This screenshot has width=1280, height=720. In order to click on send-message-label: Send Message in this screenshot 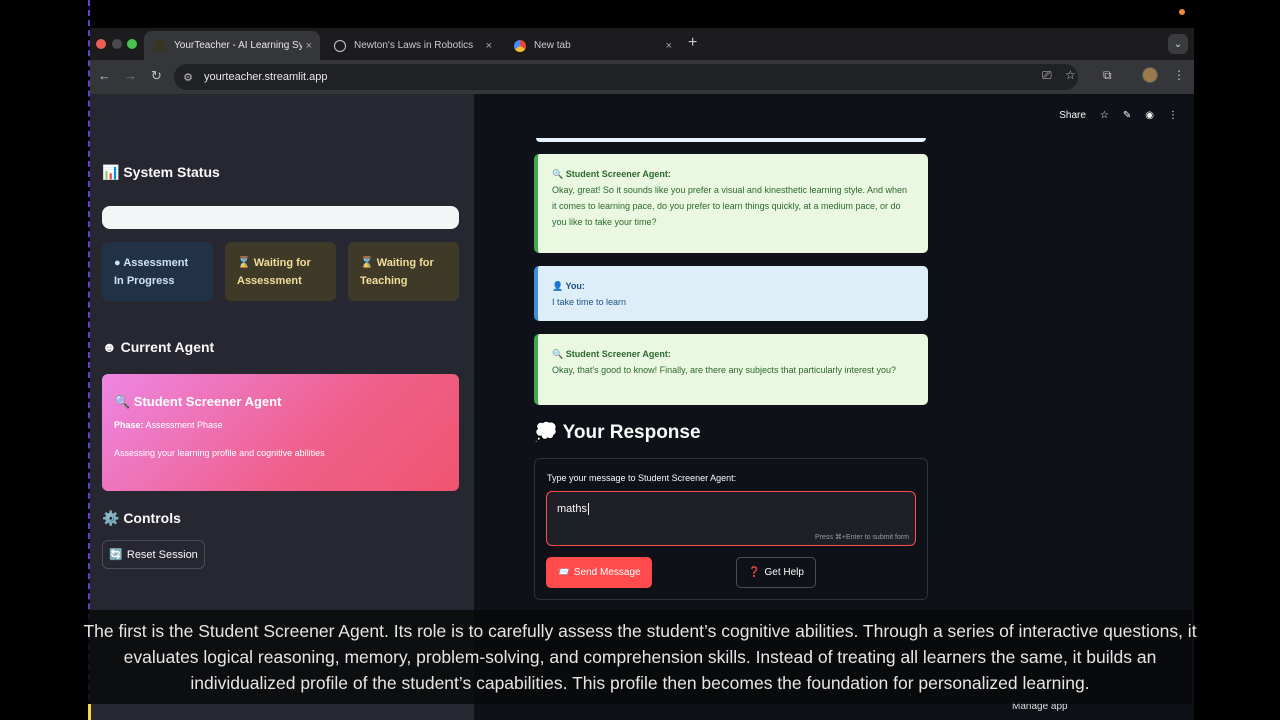, I will do `click(607, 572)`.